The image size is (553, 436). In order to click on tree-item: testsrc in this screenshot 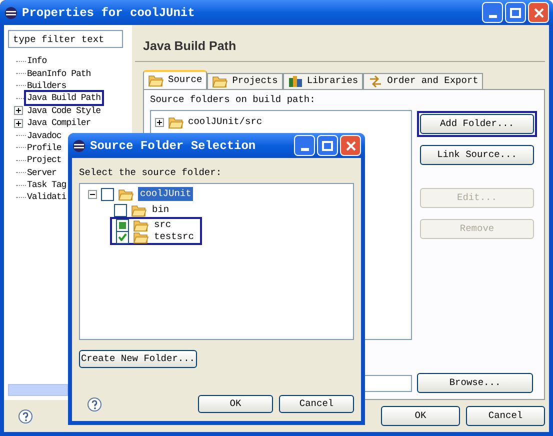, I will do `click(174, 237)`.